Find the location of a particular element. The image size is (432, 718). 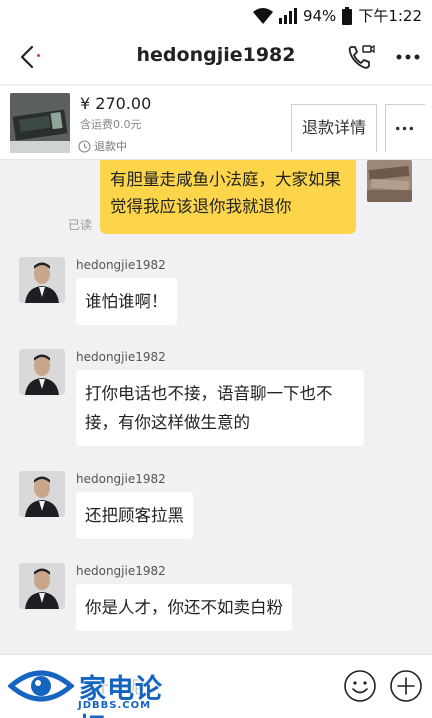

refund-status: 退款中 is located at coordinates (102, 146).